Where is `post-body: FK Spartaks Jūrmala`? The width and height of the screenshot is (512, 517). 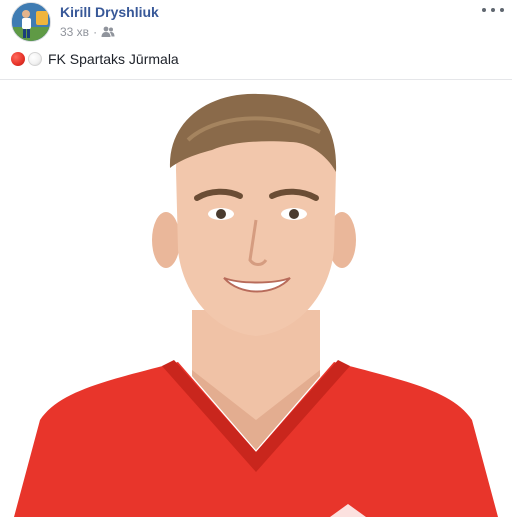
post-body: FK Spartaks Jūrmala is located at coordinates (95, 59).